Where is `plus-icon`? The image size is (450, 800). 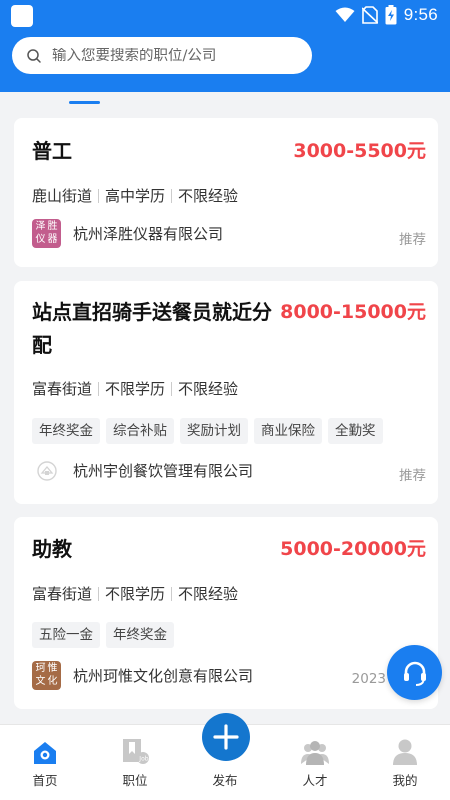 plus-icon is located at coordinates (226, 737).